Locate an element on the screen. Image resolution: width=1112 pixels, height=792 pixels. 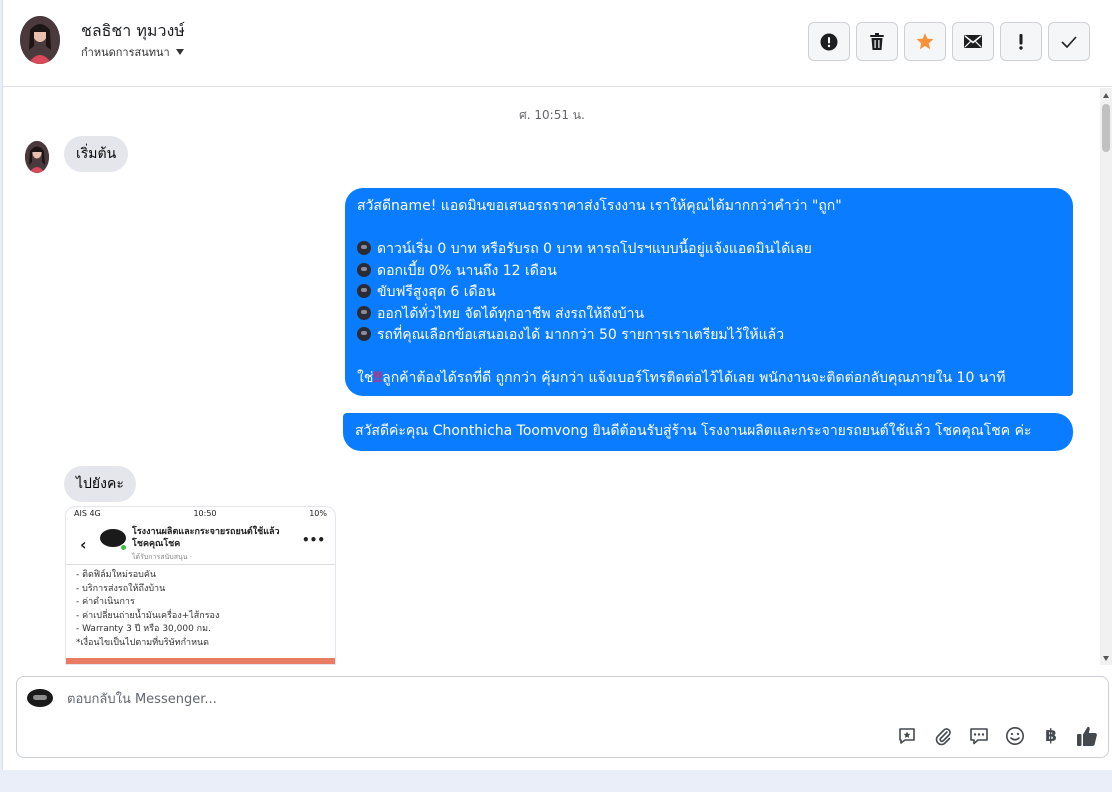
thumbs-up-icon is located at coordinates (1087, 736).